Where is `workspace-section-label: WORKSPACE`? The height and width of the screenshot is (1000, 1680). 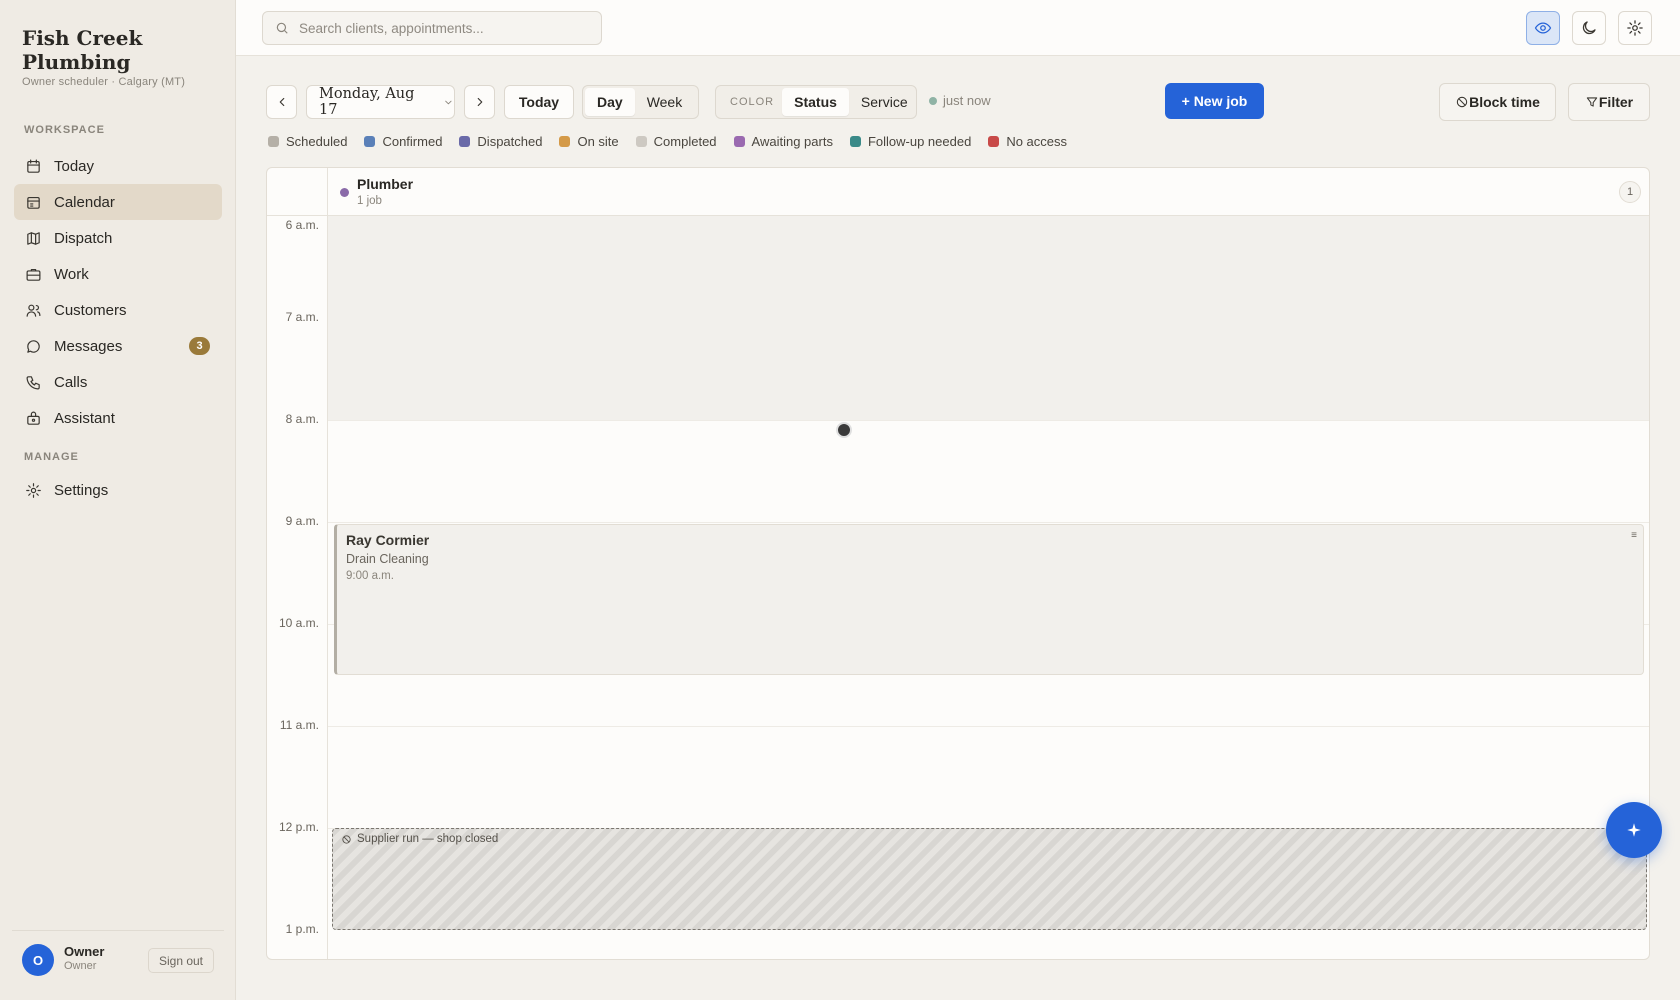 workspace-section-label: WORKSPACE is located at coordinates (64, 130).